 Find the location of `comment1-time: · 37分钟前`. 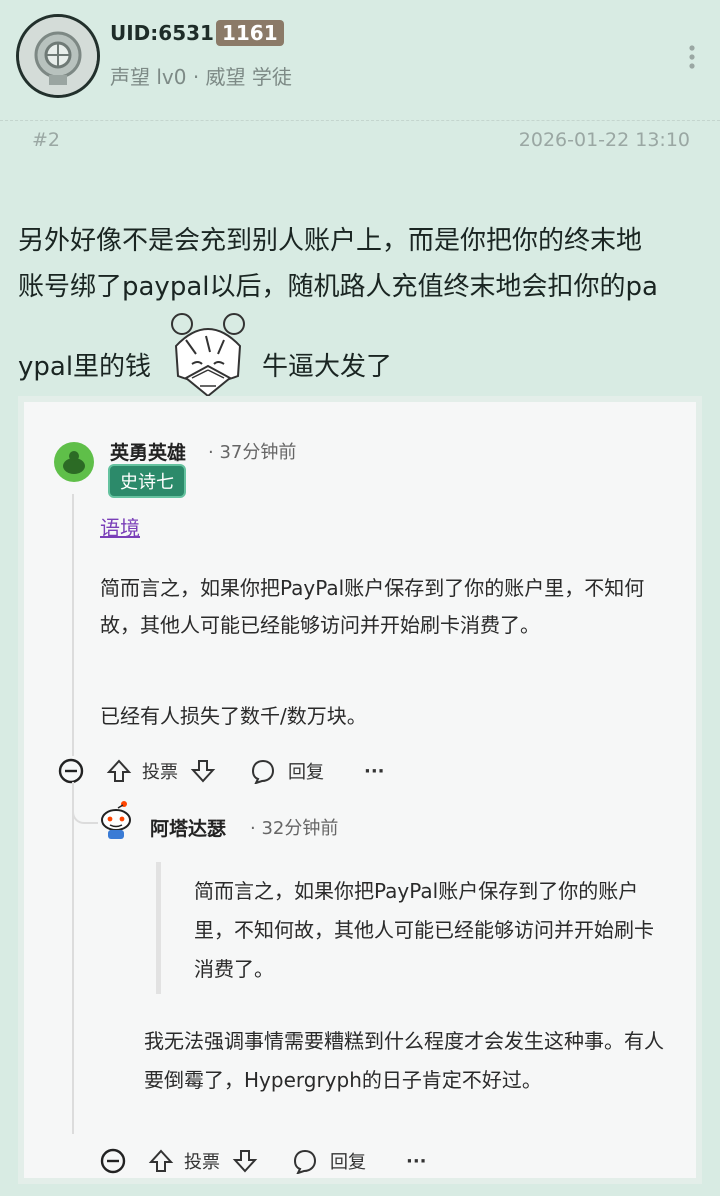

comment1-time: · 37分钟前 is located at coordinates (252, 452).